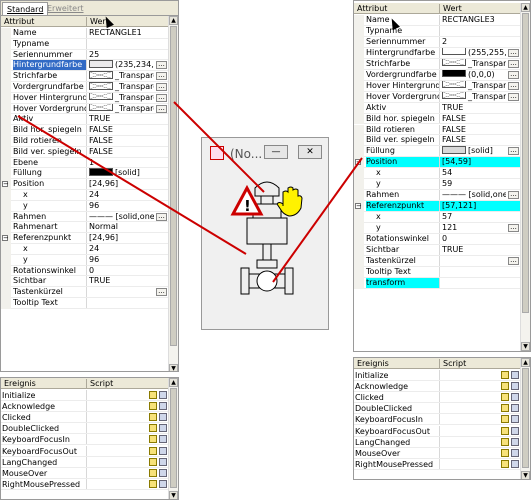 The width and height of the screenshot is (531, 500). What do you see at coordinates (265, 152) in the screenshot?
I see `preview-window-titlebar: (No... — ✕` at bounding box center [265, 152].